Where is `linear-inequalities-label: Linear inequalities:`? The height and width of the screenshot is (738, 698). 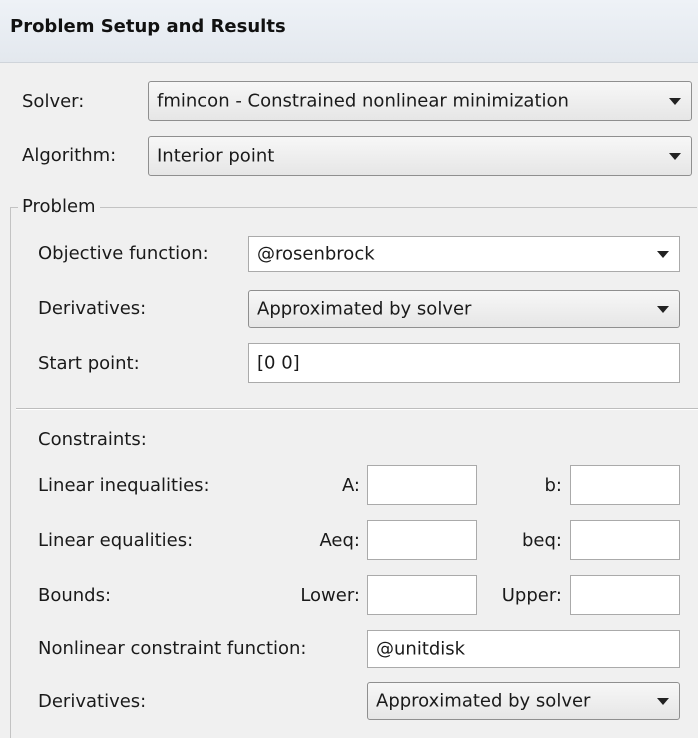 linear-inequalities-label: Linear inequalities: is located at coordinates (124, 485).